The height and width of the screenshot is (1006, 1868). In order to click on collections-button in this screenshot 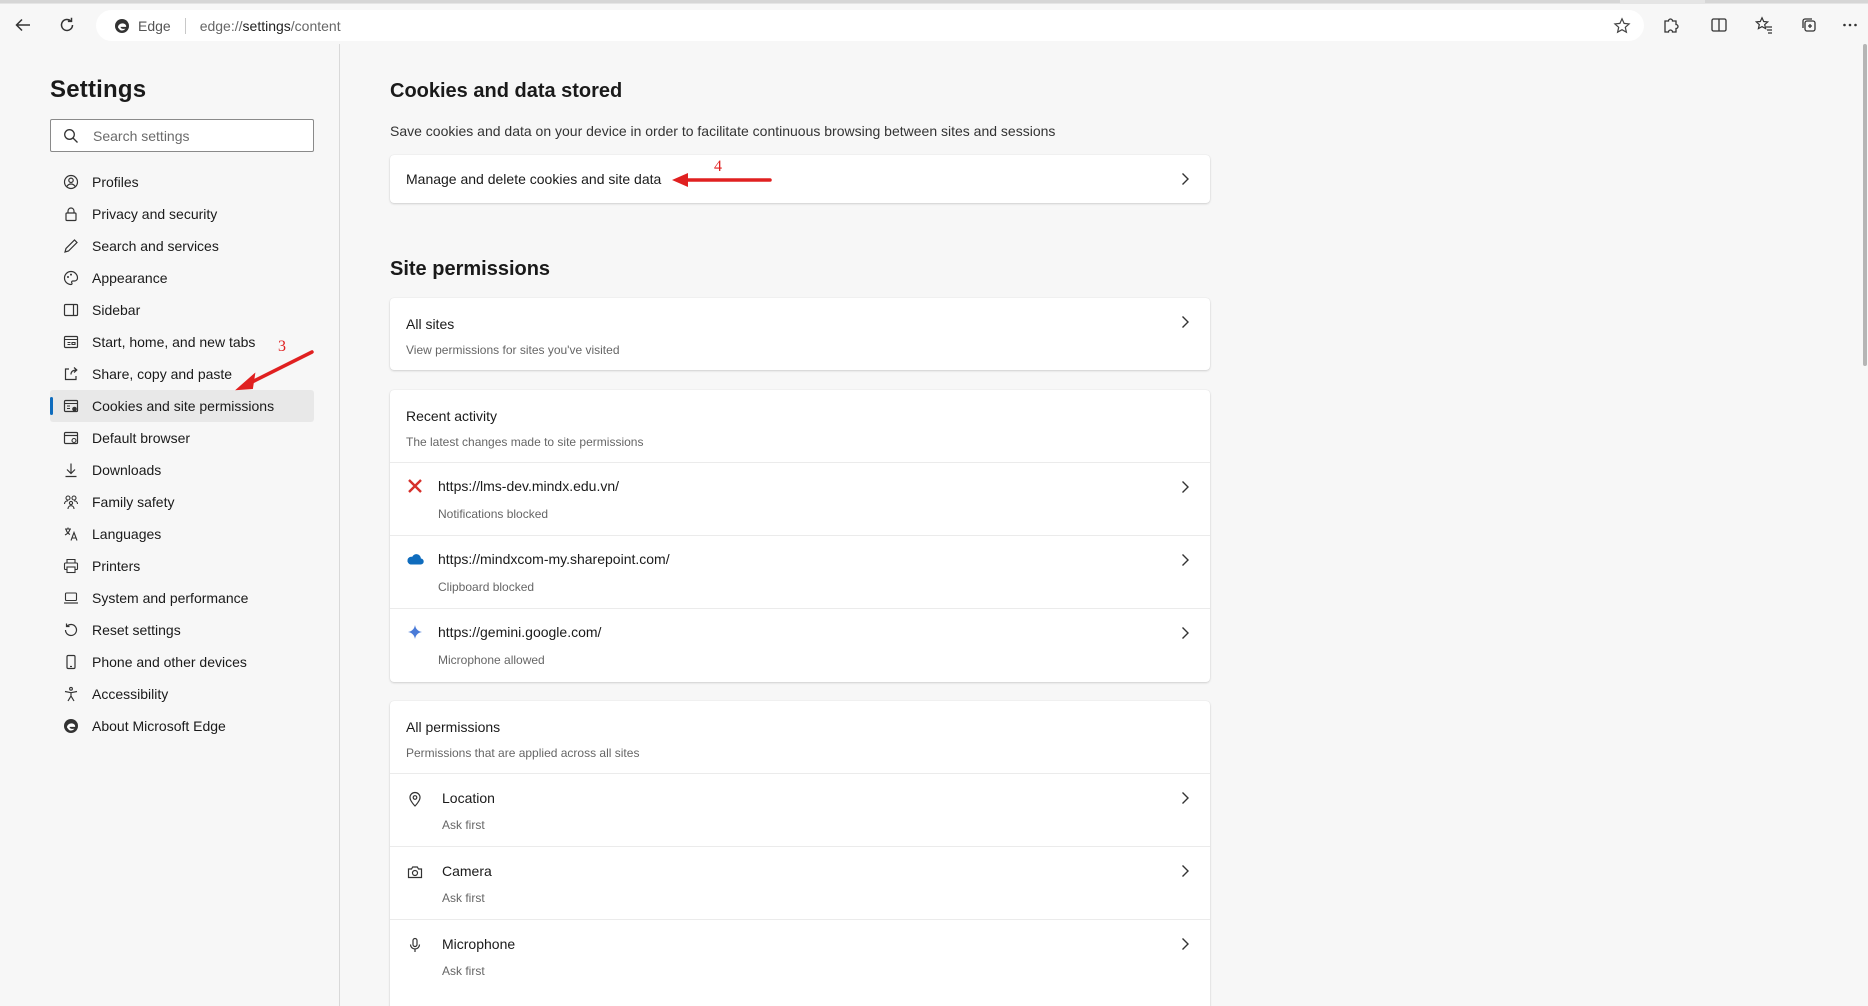, I will do `click(1809, 25)`.